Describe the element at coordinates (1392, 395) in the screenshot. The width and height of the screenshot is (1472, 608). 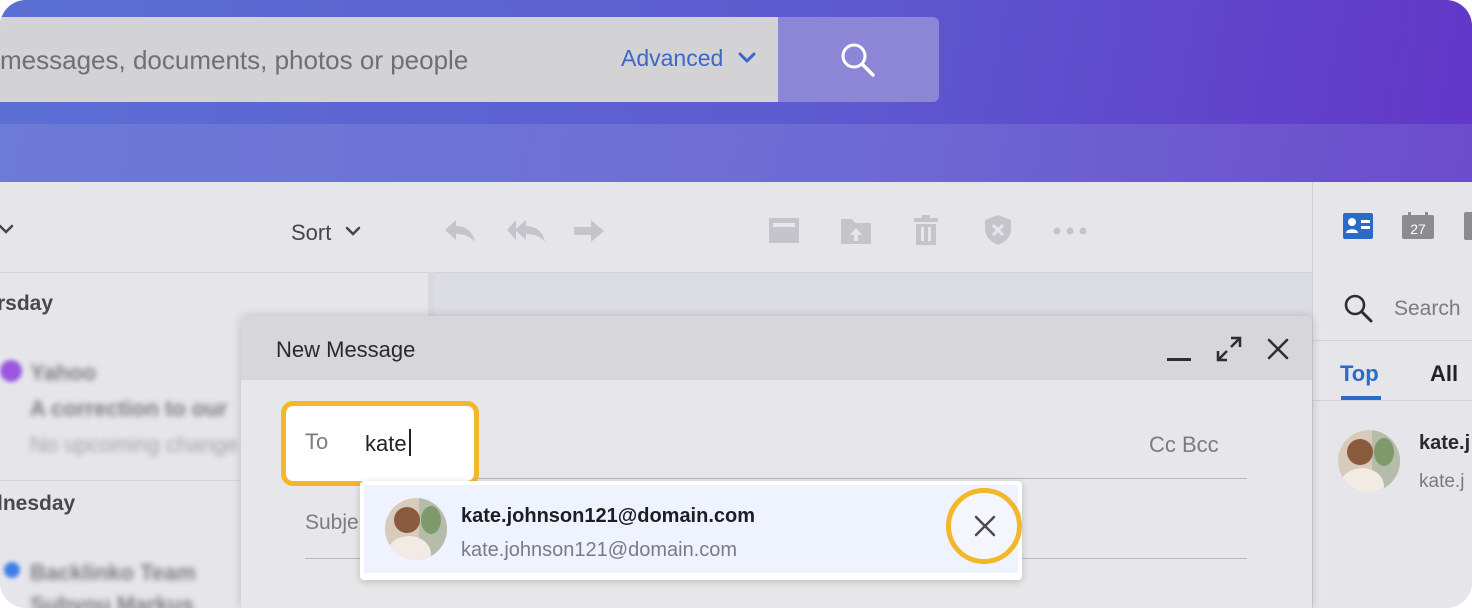
I see `right-panel` at that location.